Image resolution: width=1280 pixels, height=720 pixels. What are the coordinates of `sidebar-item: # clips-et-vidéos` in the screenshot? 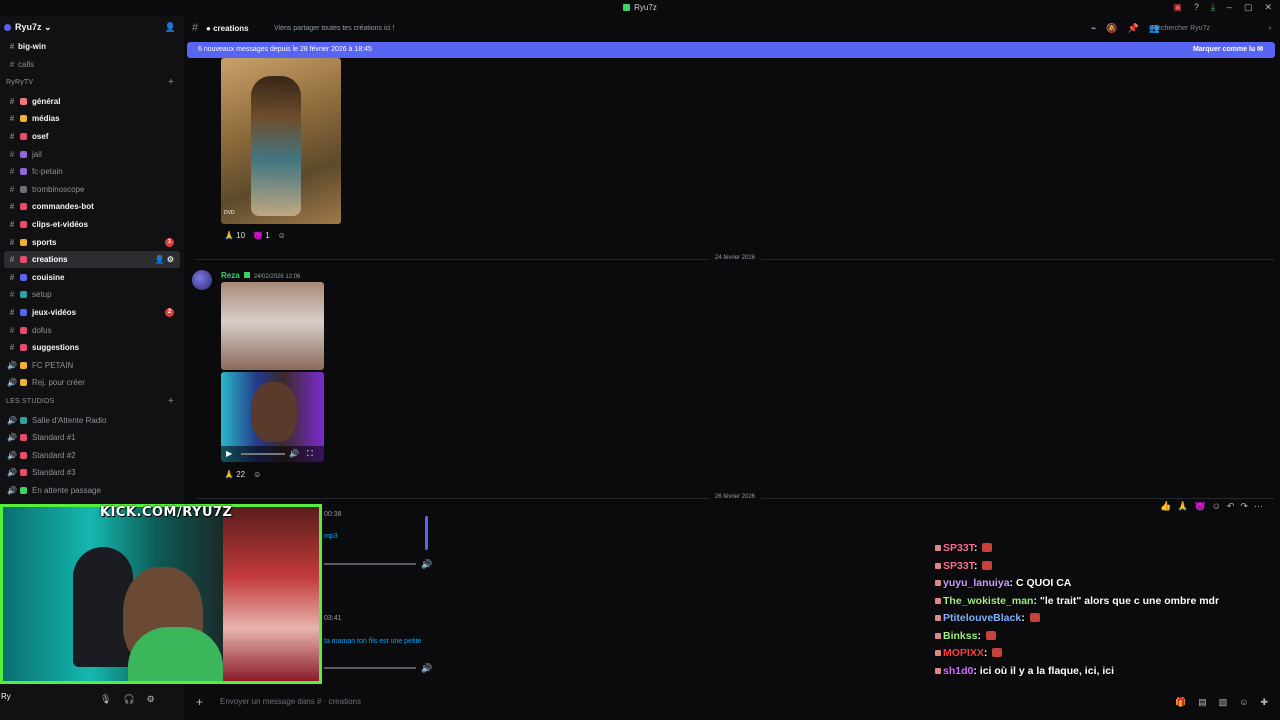 It's located at (92, 224).